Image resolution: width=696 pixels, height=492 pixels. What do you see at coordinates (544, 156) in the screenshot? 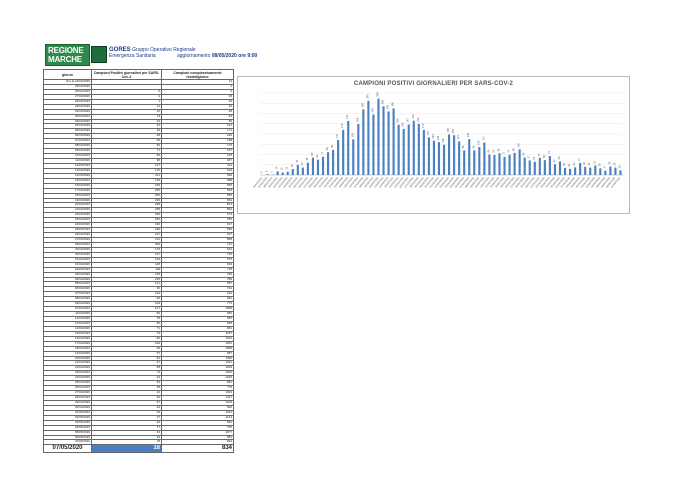
I see `data-label: 58` at bounding box center [544, 156].